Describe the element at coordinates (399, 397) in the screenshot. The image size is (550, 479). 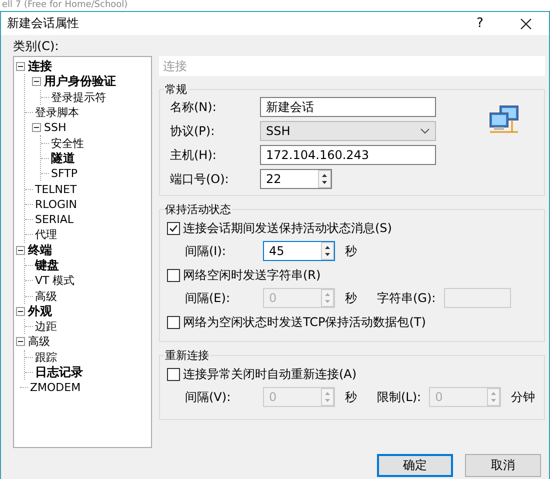
I see `field-label: 限制(L):` at that location.